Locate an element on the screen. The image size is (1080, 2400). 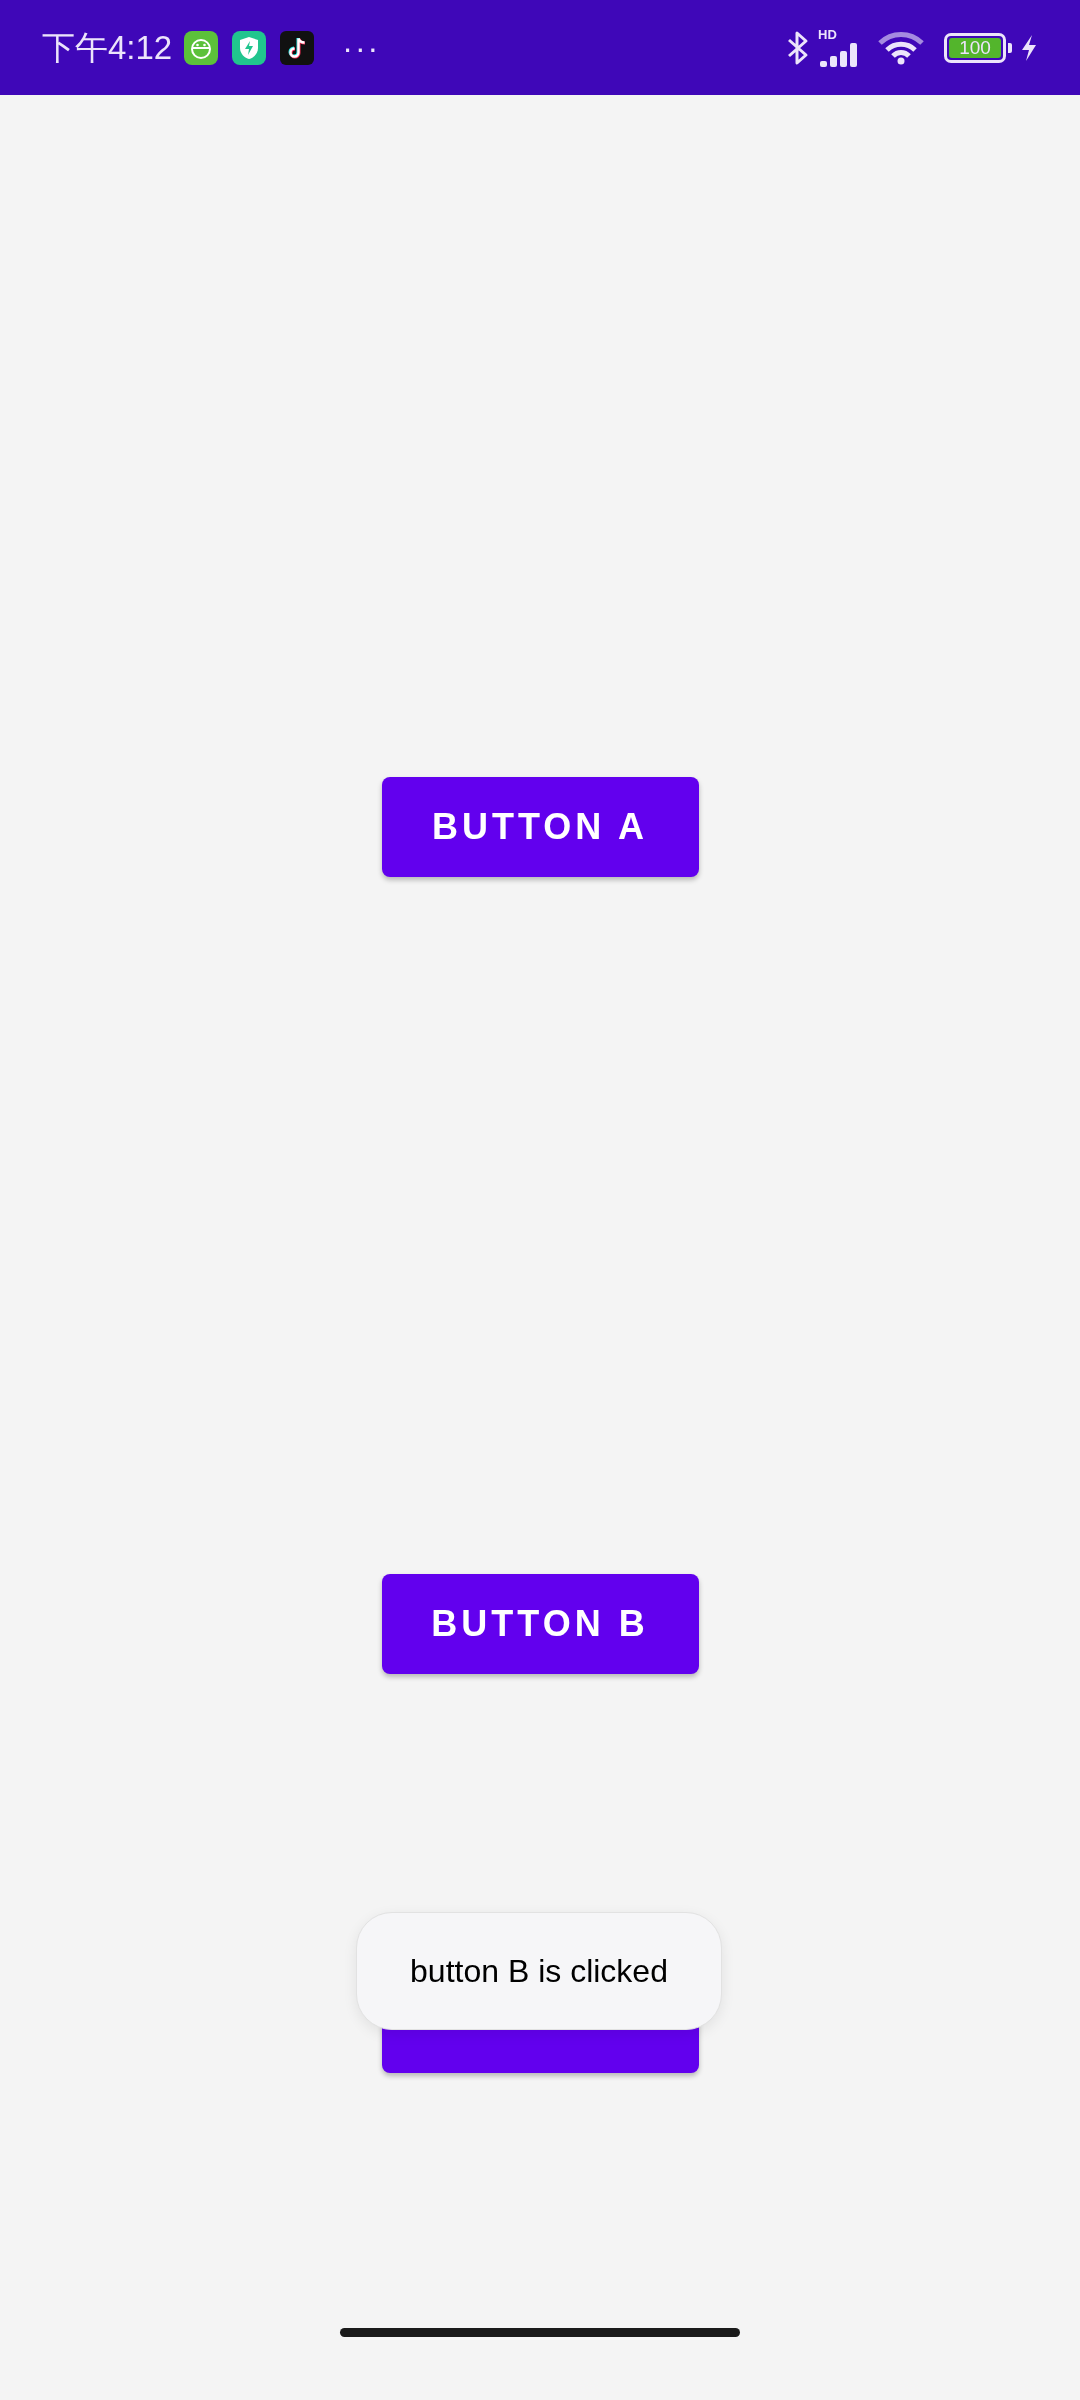
clock-time: 下午4:12 is located at coordinates (107, 47).